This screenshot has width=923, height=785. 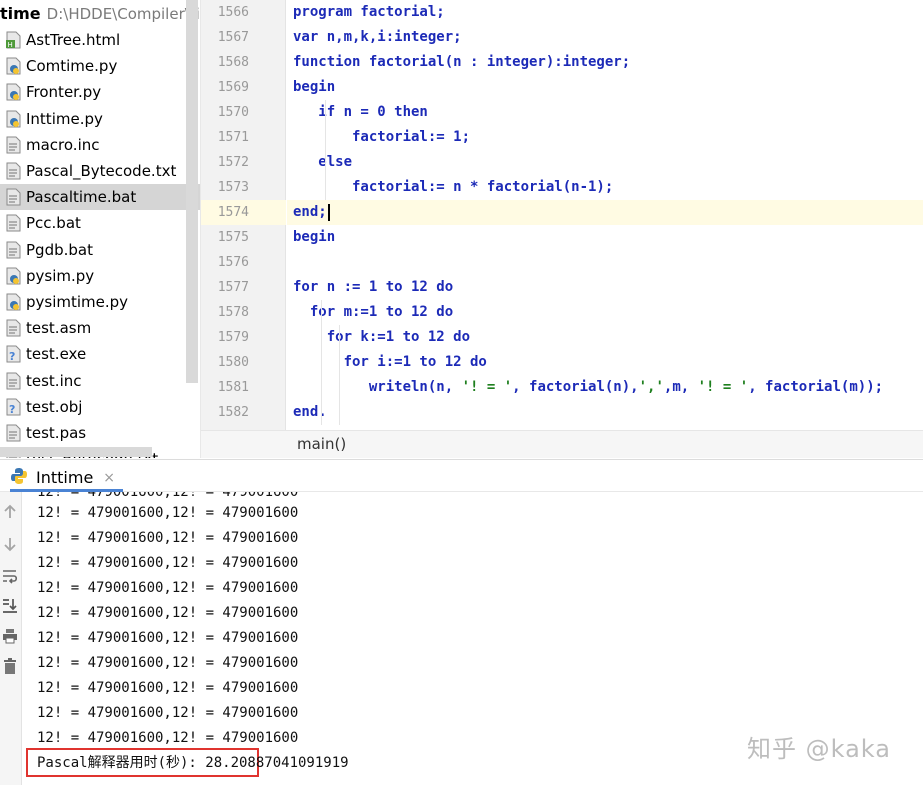 What do you see at coordinates (605, 37) in the screenshot?
I see `code-line: var n,m,k,i:integer;` at bounding box center [605, 37].